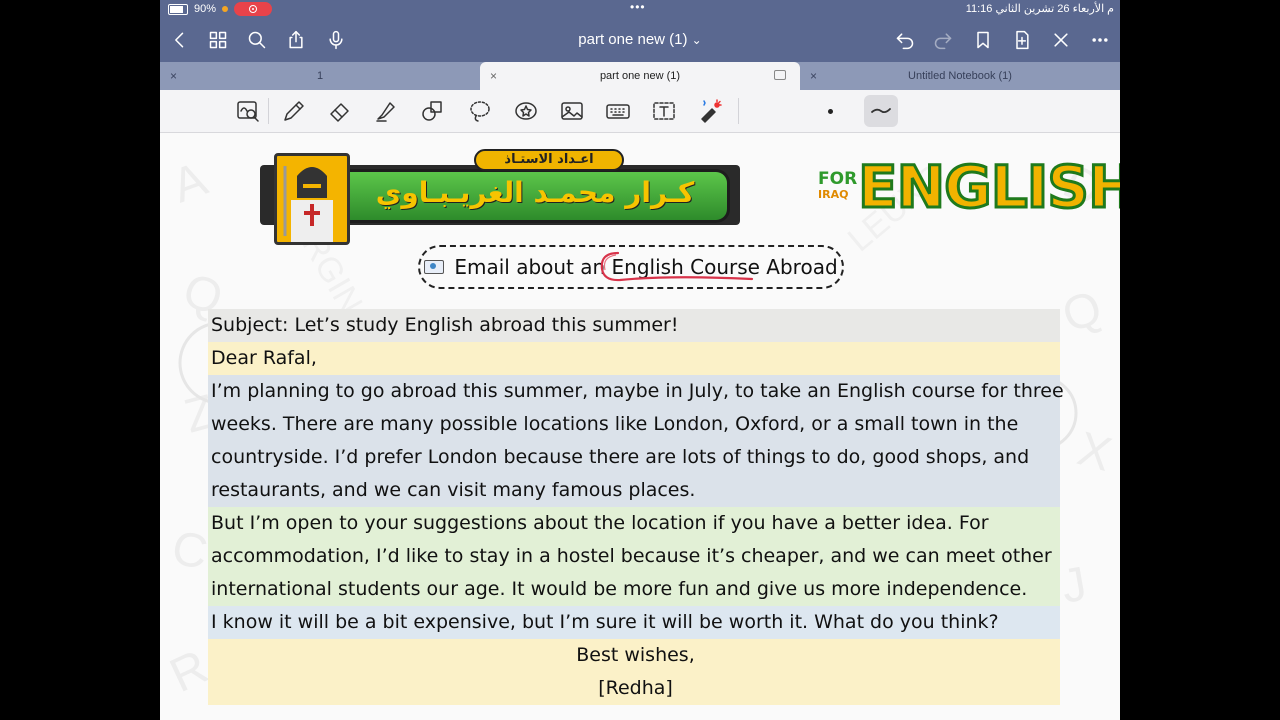 Image resolution: width=1280 pixels, height=720 pixels. I want to click on laser-pointer-tool, so click(710, 111).